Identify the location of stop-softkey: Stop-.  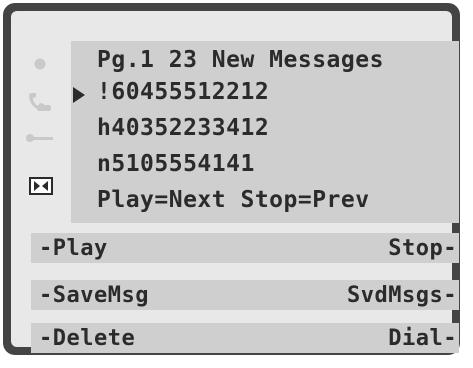
(422, 248).